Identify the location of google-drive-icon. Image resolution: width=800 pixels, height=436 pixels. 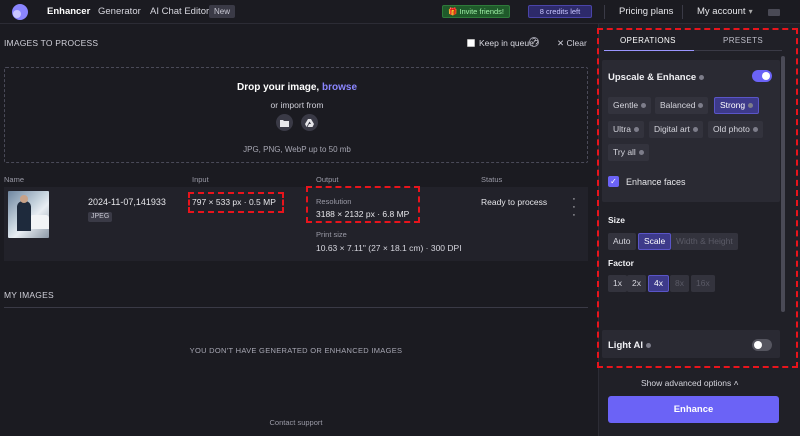
(309, 122).